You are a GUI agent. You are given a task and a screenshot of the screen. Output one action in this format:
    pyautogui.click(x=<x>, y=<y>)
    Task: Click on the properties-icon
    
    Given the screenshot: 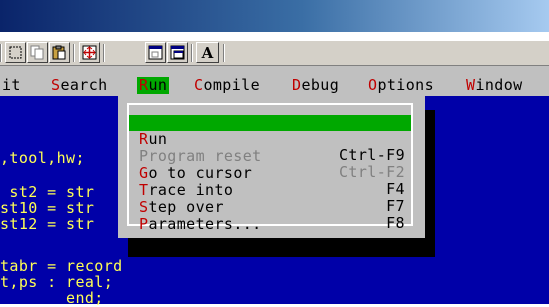 What is the action you would take?
    pyautogui.click(x=155, y=52)
    